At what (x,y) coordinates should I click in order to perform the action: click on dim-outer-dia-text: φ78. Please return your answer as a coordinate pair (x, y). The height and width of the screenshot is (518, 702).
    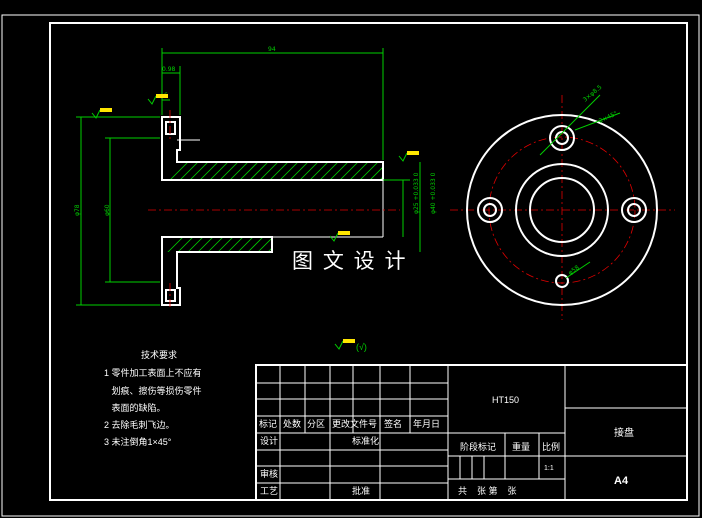
    Looking at the image, I should click on (77, 210).